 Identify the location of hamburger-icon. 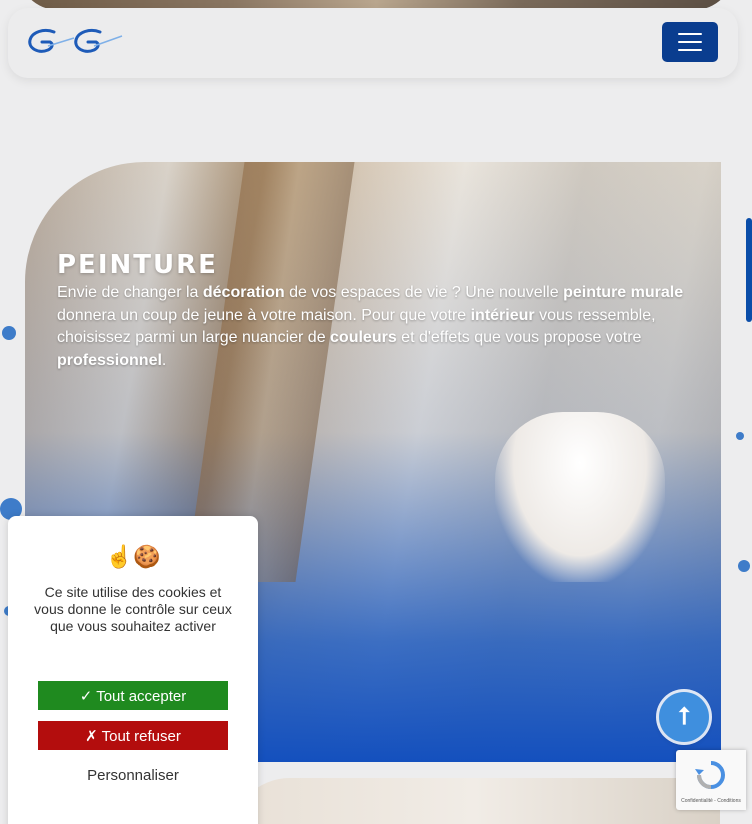
(690, 34).